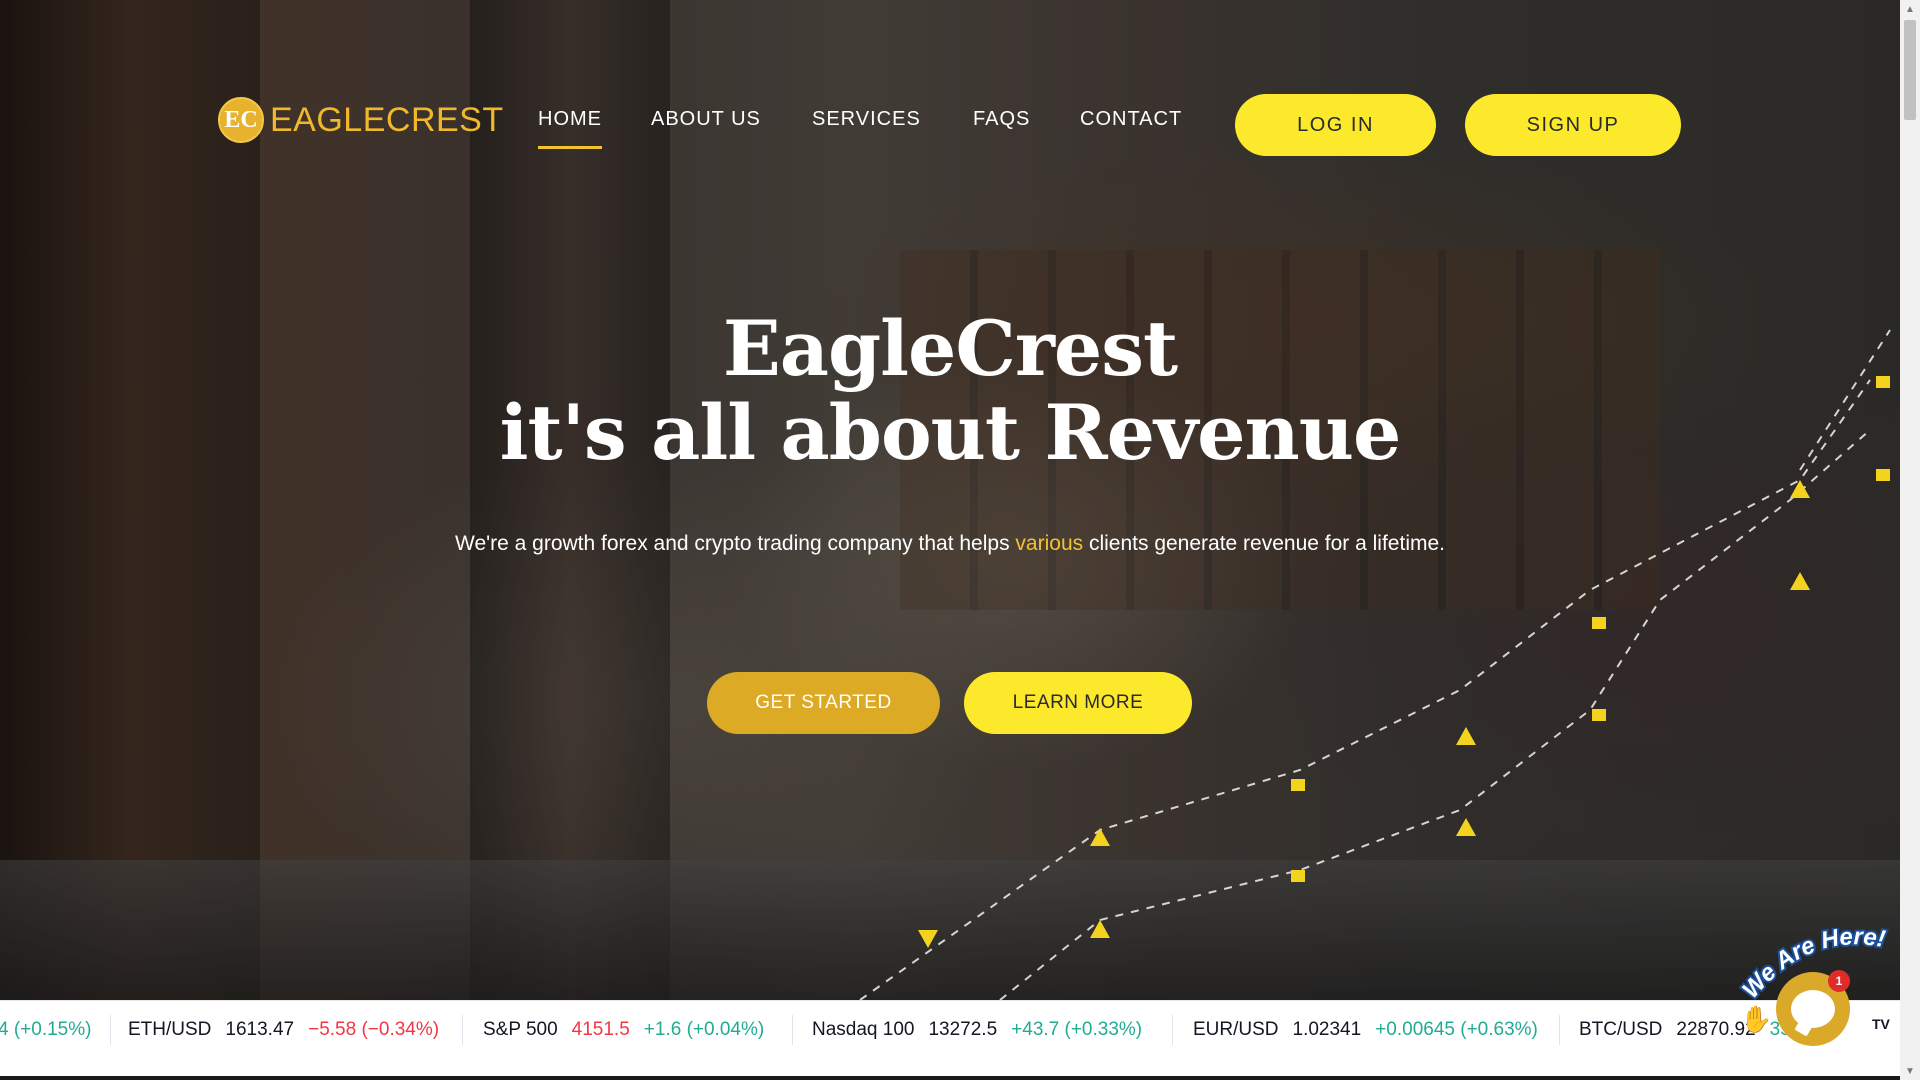  Describe the element at coordinates (866, 119) in the screenshot. I see `nav-services: SERVICES` at that location.